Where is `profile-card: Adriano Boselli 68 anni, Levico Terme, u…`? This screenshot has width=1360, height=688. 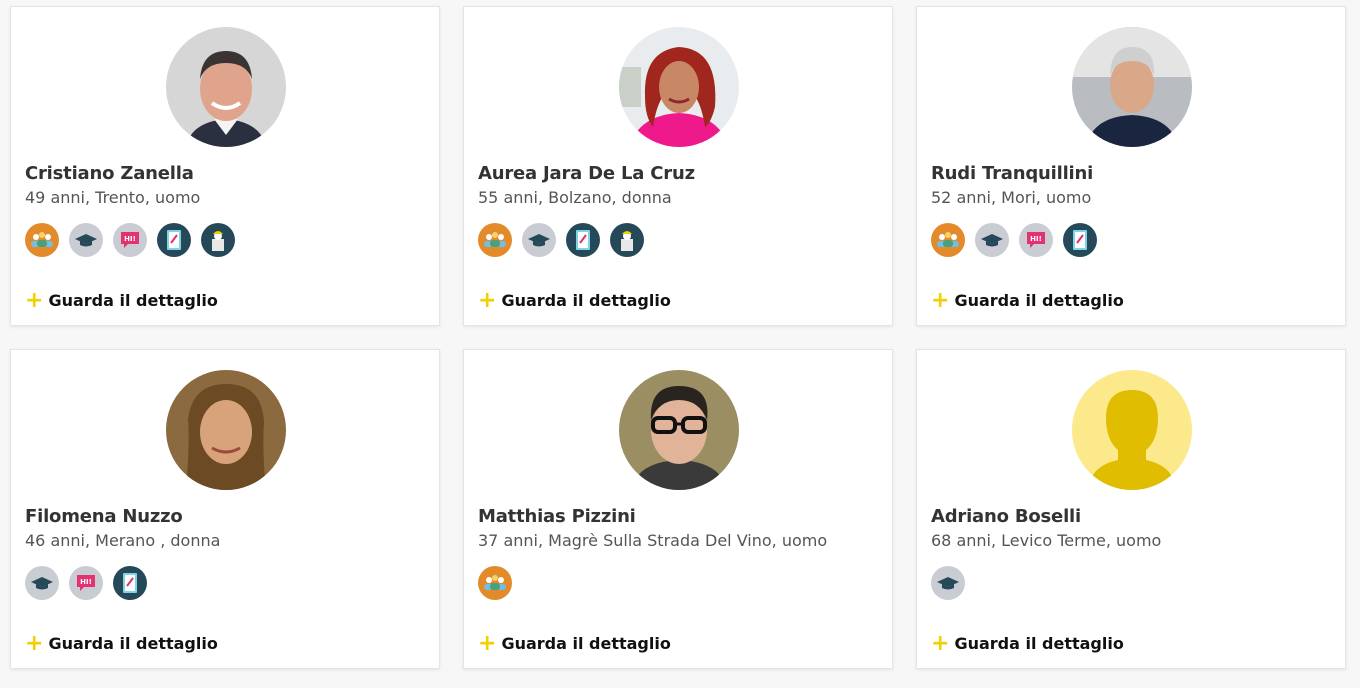 profile-card: Adriano Boselli 68 anni, Levico Terme, u… is located at coordinates (1131, 509).